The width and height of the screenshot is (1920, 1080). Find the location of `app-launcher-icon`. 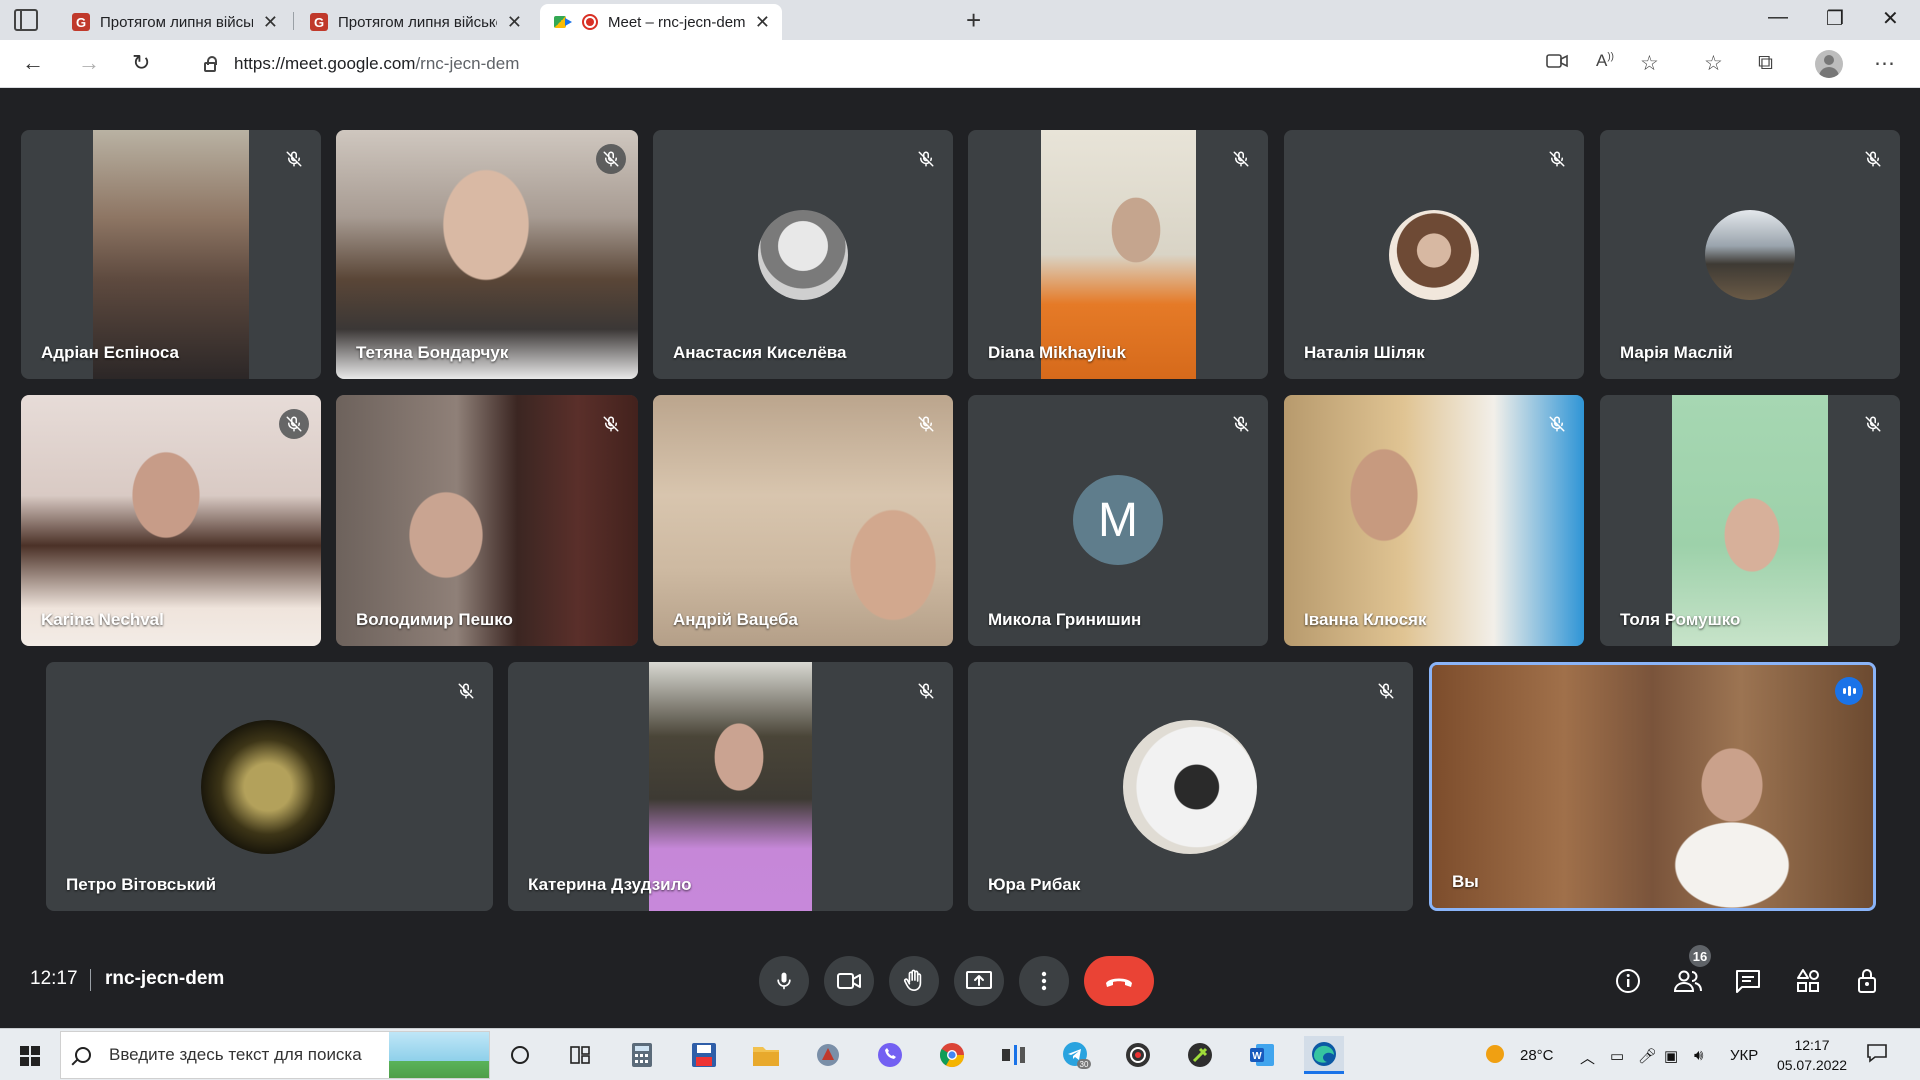

app-launcher-icon is located at coordinates (1014, 1055).